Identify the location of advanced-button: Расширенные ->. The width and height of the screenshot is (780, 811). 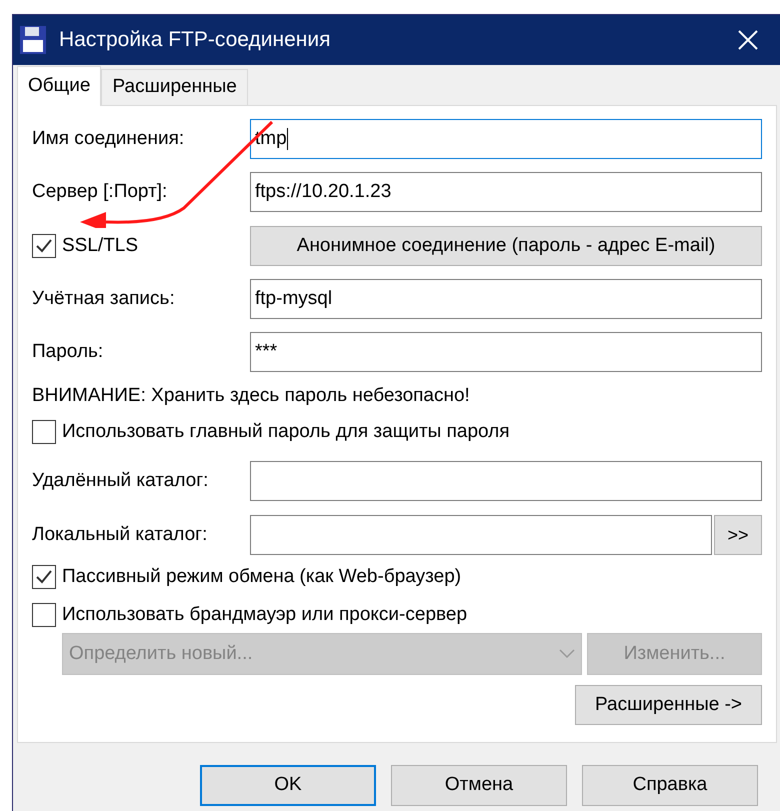
(668, 705).